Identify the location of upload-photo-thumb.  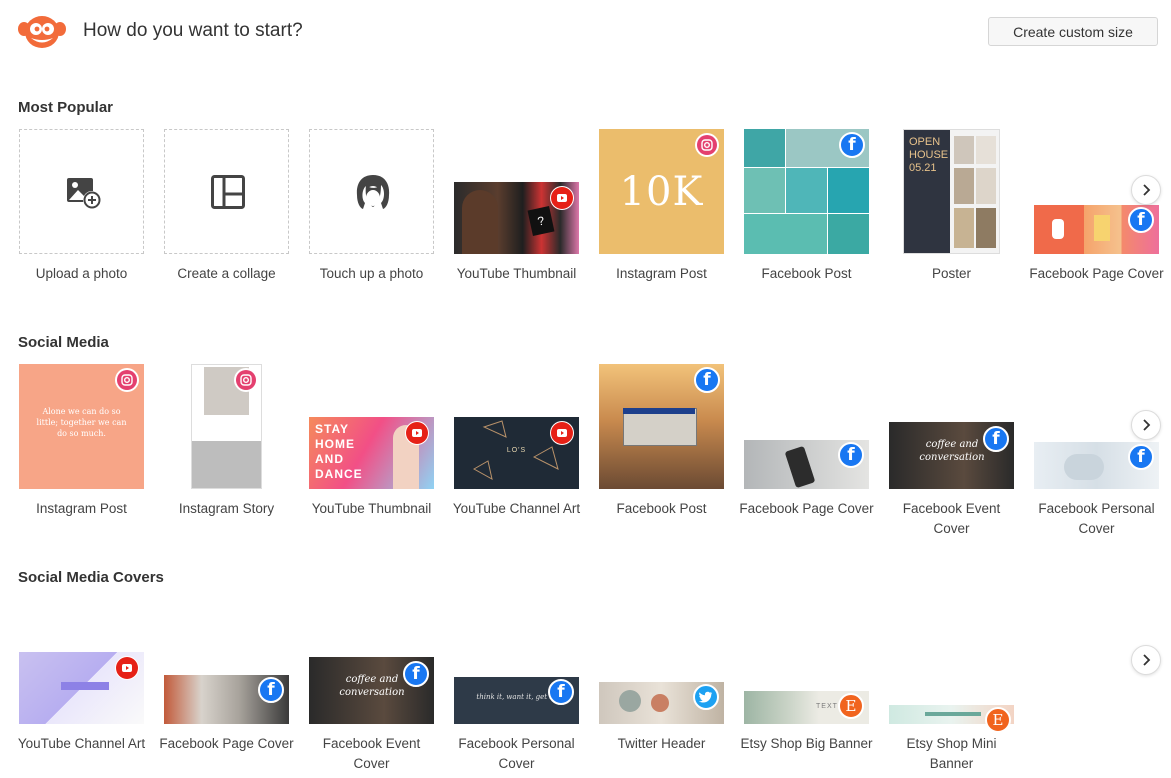
(81, 191).